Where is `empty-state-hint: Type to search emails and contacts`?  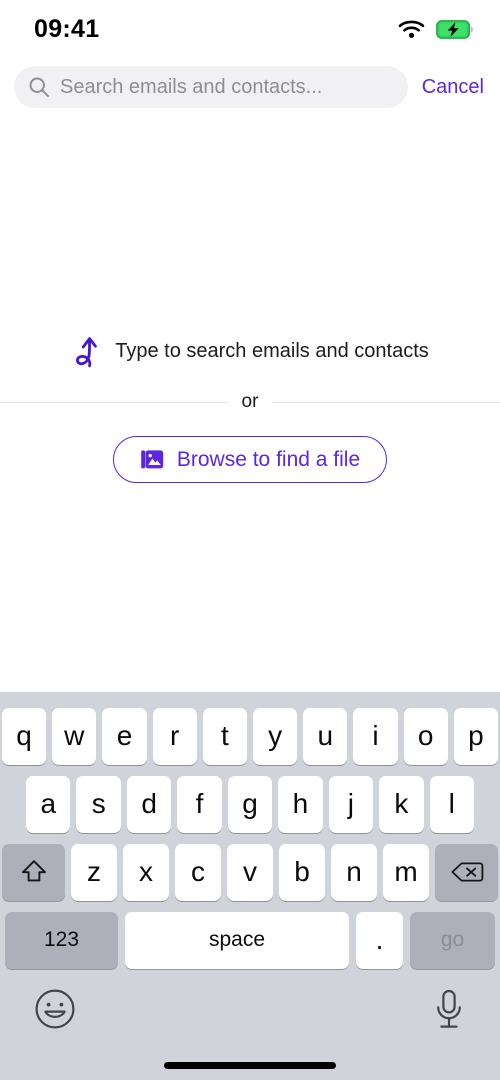 empty-state-hint: Type to search emails and contacts is located at coordinates (250, 351).